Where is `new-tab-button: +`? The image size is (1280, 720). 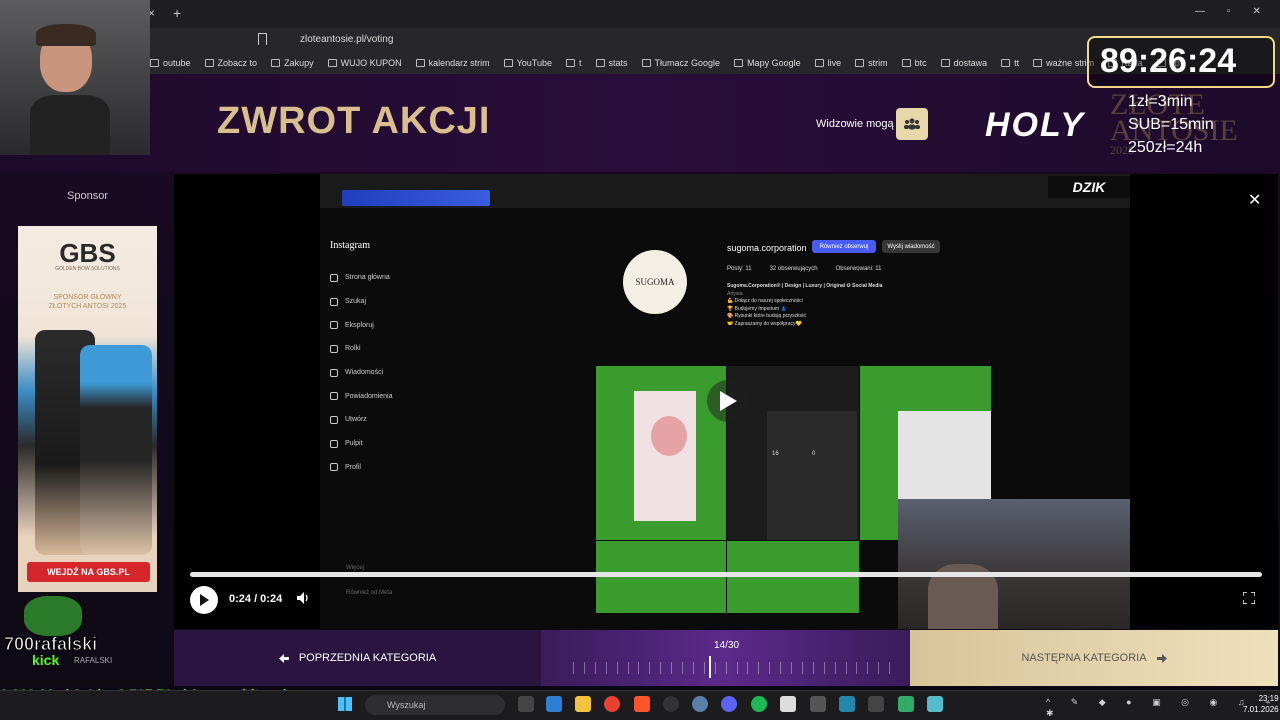
new-tab-button: + is located at coordinates (177, 13).